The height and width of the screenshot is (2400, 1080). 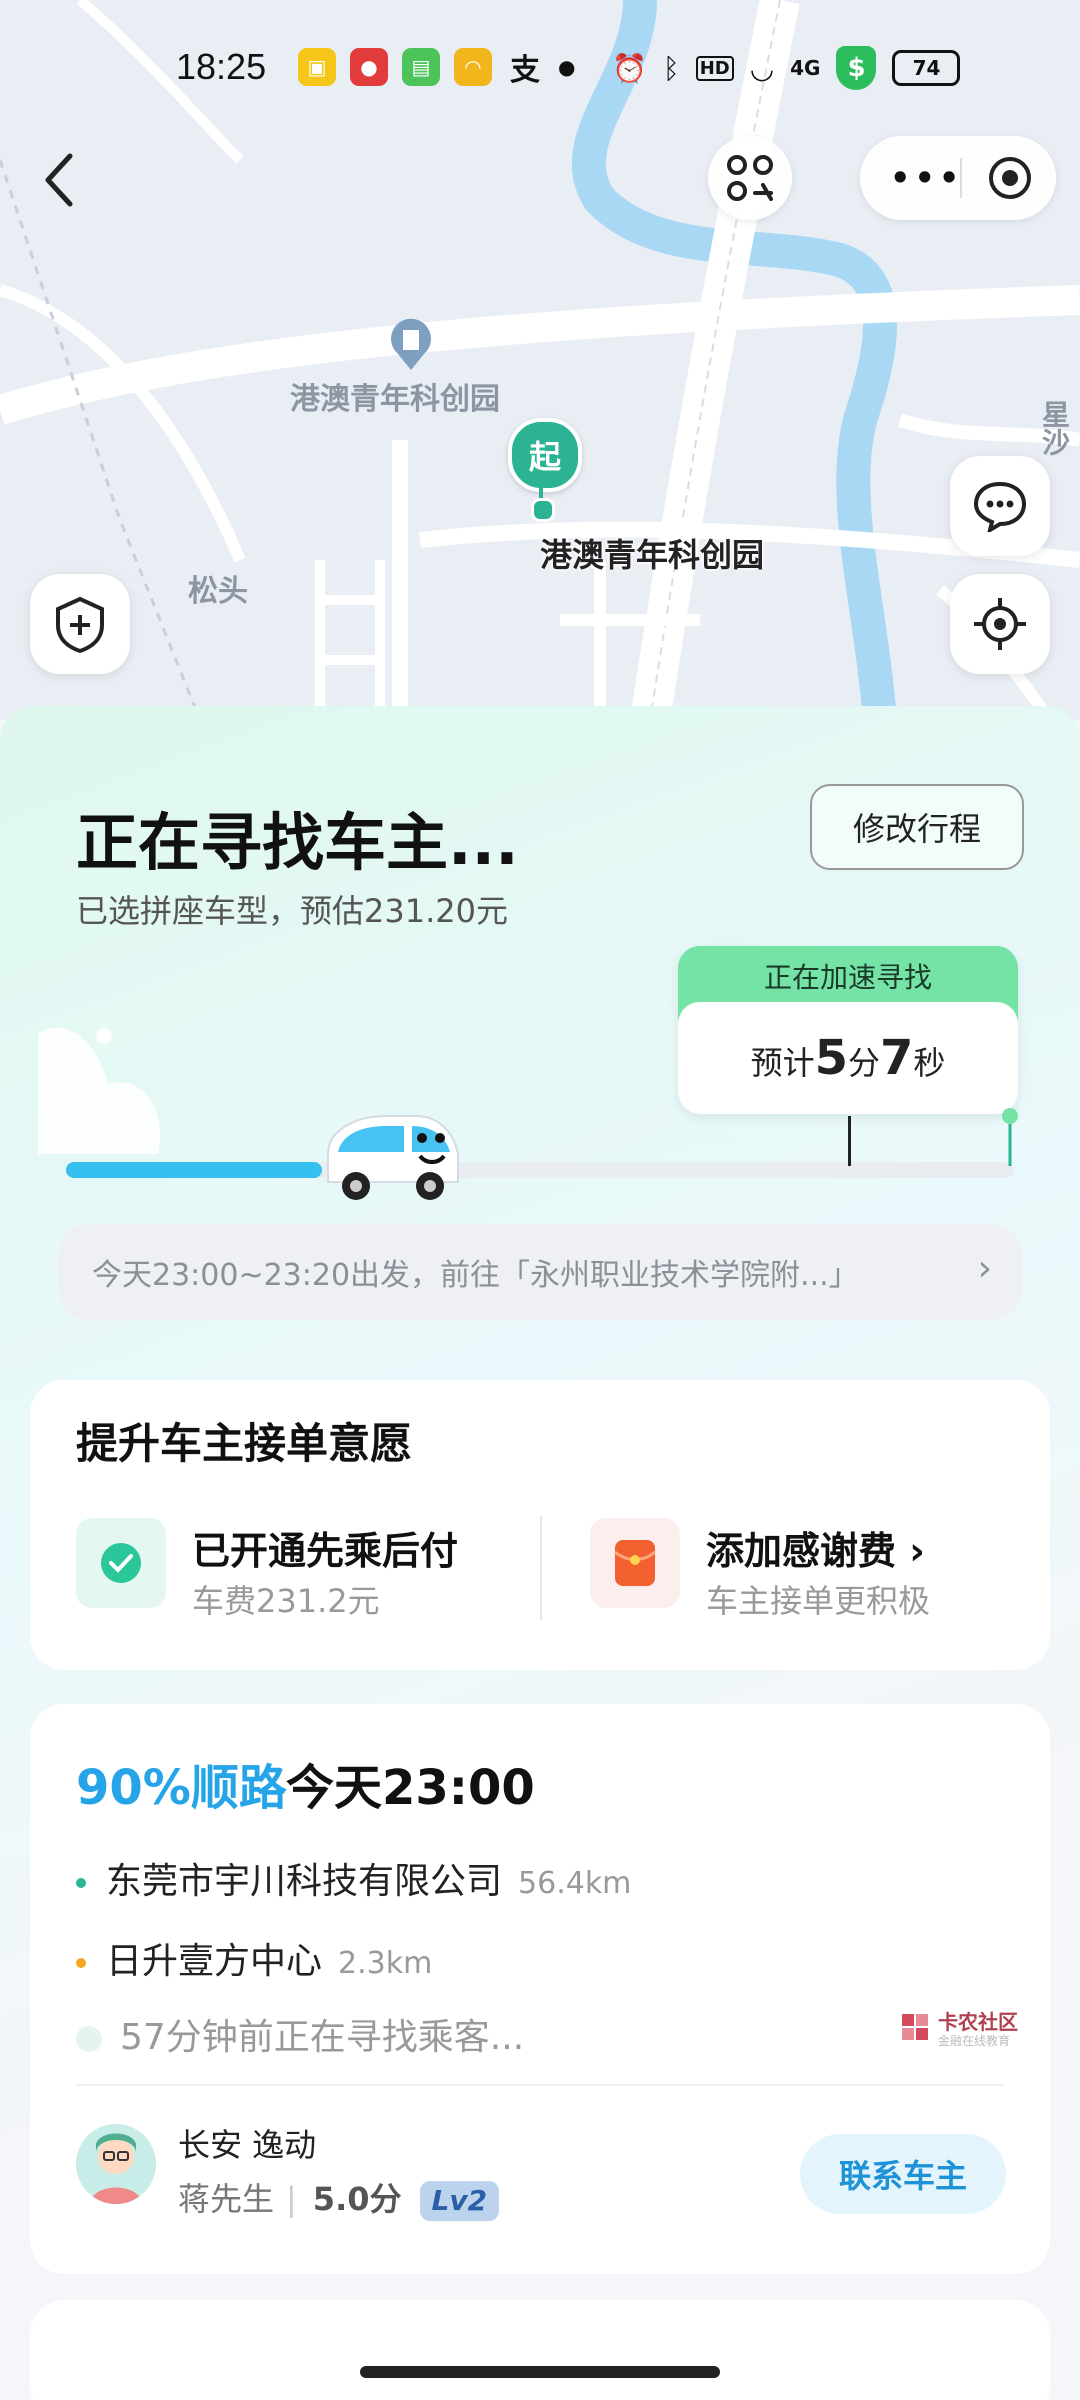 I want to click on driver-rating: 5.0分, so click(x=357, y=2199).